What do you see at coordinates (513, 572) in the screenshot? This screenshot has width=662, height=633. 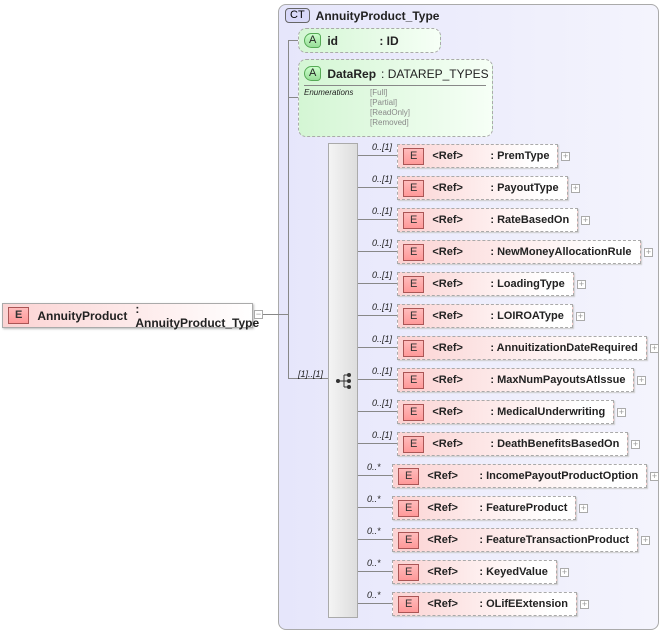 I see `element-name: : KeyedValue` at bounding box center [513, 572].